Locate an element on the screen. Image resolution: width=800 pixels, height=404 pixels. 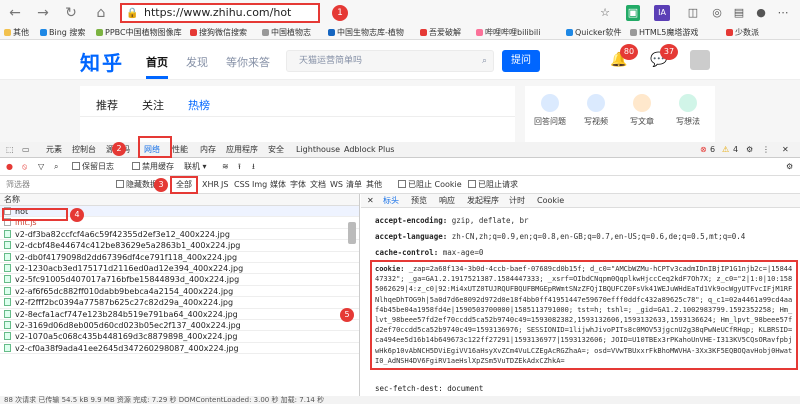
nav-waiting-answer: 等你来答 is located at coordinates (248, 62).